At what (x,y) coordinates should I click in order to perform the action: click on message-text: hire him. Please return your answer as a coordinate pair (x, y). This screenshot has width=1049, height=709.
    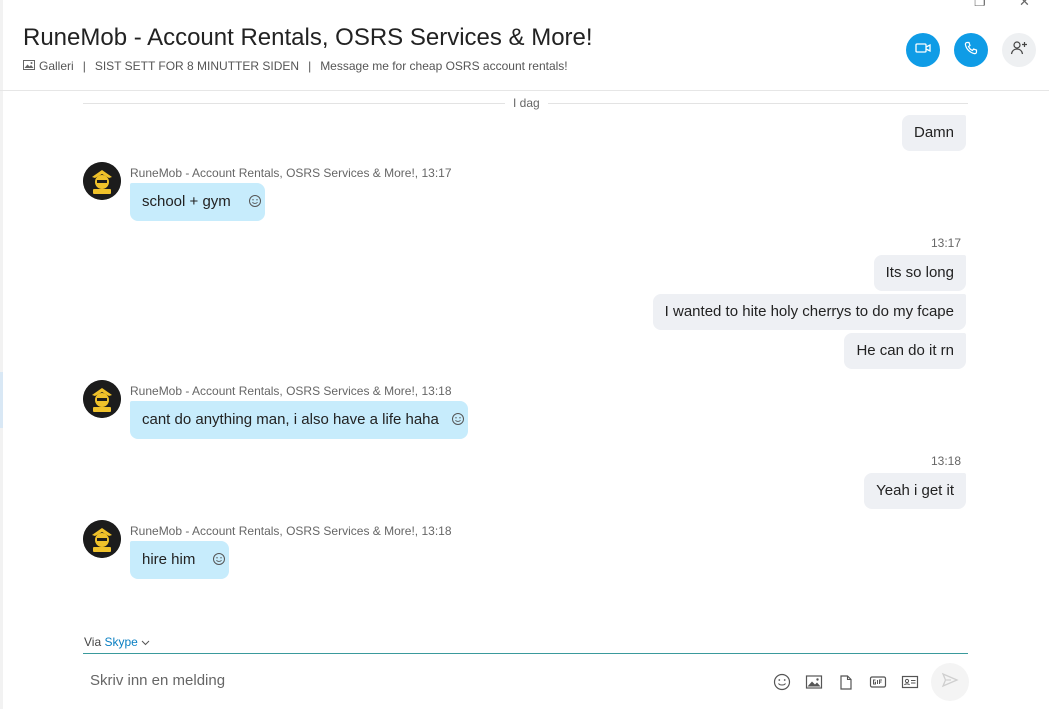
    Looking at the image, I should click on (169, 559).